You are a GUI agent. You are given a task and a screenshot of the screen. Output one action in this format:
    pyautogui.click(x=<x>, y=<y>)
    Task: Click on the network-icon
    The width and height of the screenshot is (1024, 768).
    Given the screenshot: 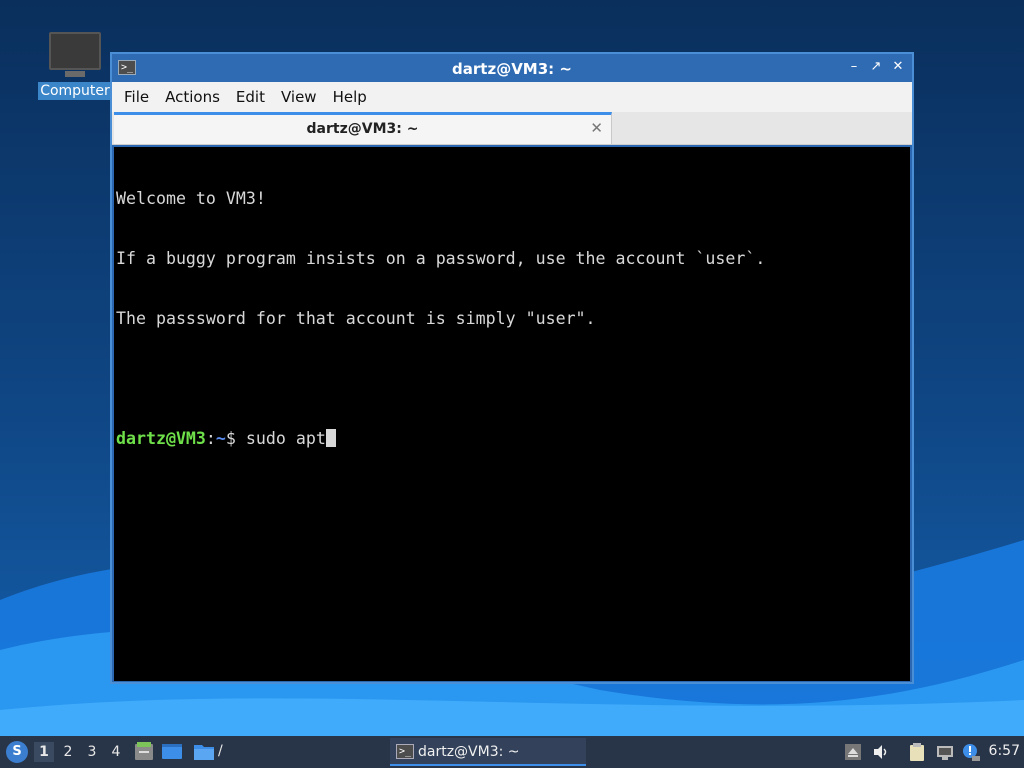 What is the action you would take?
    pyautogui.click(x=945, y=752)
    